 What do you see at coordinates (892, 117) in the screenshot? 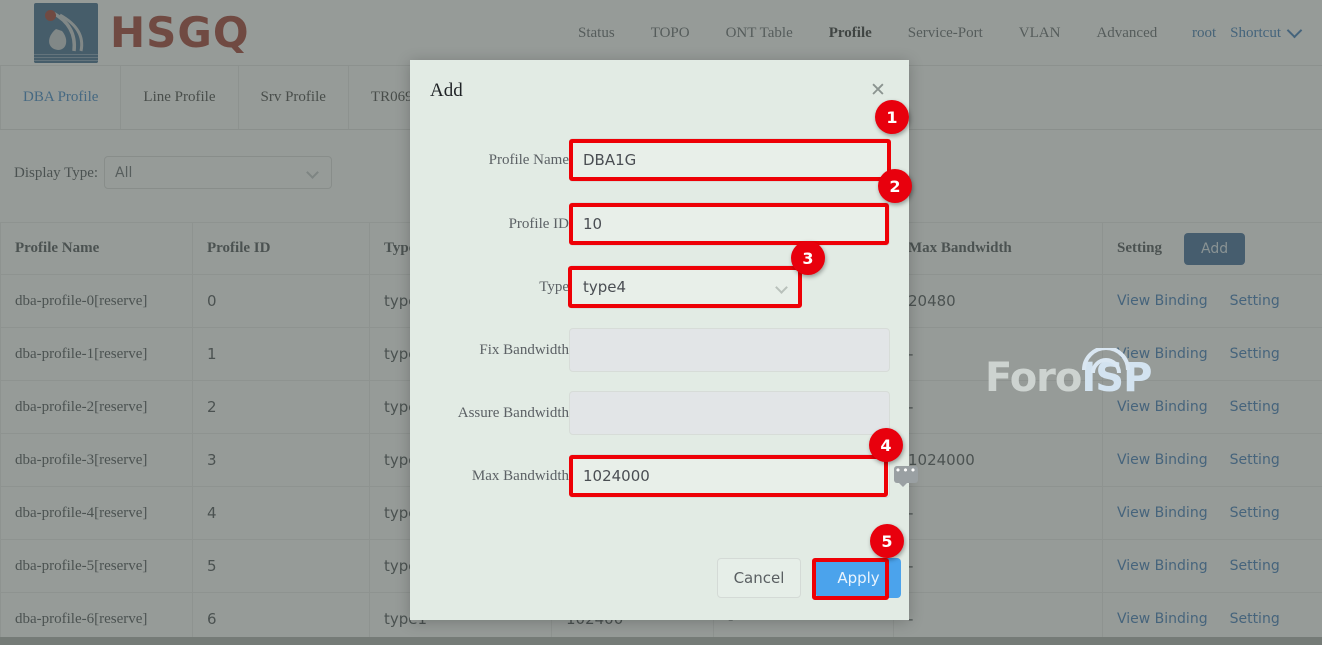
I see `annotation-badge-1: 1` at bounding box center [892, 117].